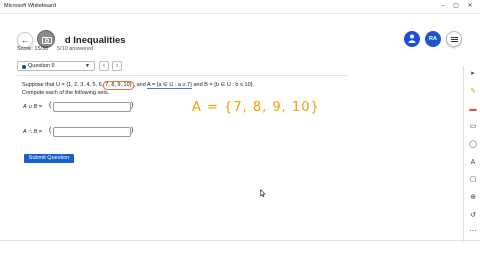 The width and height of the screenshot is (480, 258). Describe the element at coordinates (473, 179) in the screenshot. I see `sticky-note-icon: ▢` at that location.